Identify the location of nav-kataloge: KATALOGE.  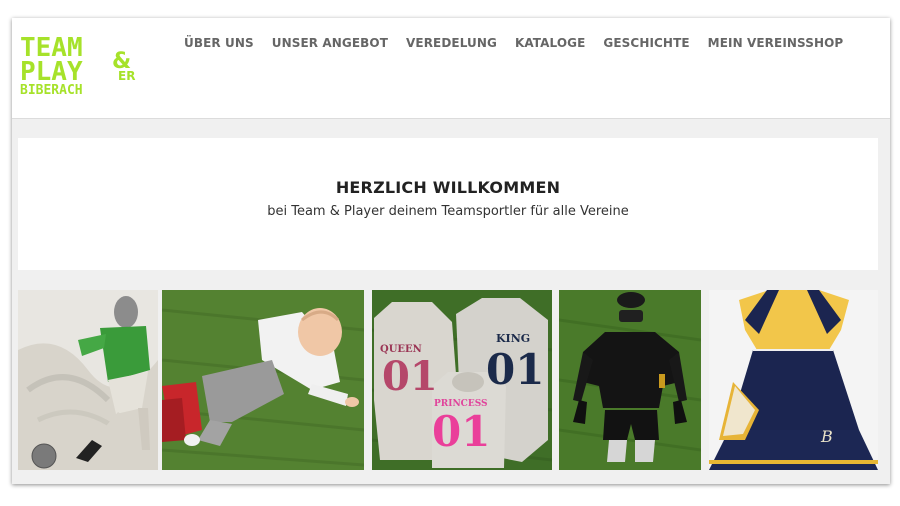
(550, 43).